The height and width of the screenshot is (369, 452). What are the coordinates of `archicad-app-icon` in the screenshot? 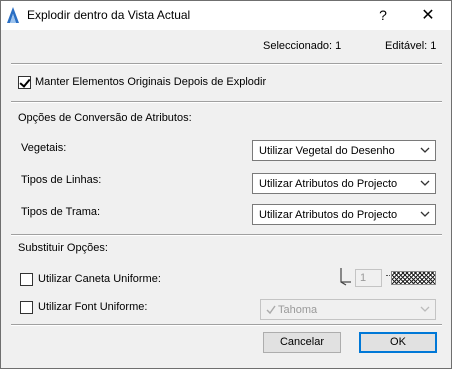 It's located at (13, 15).